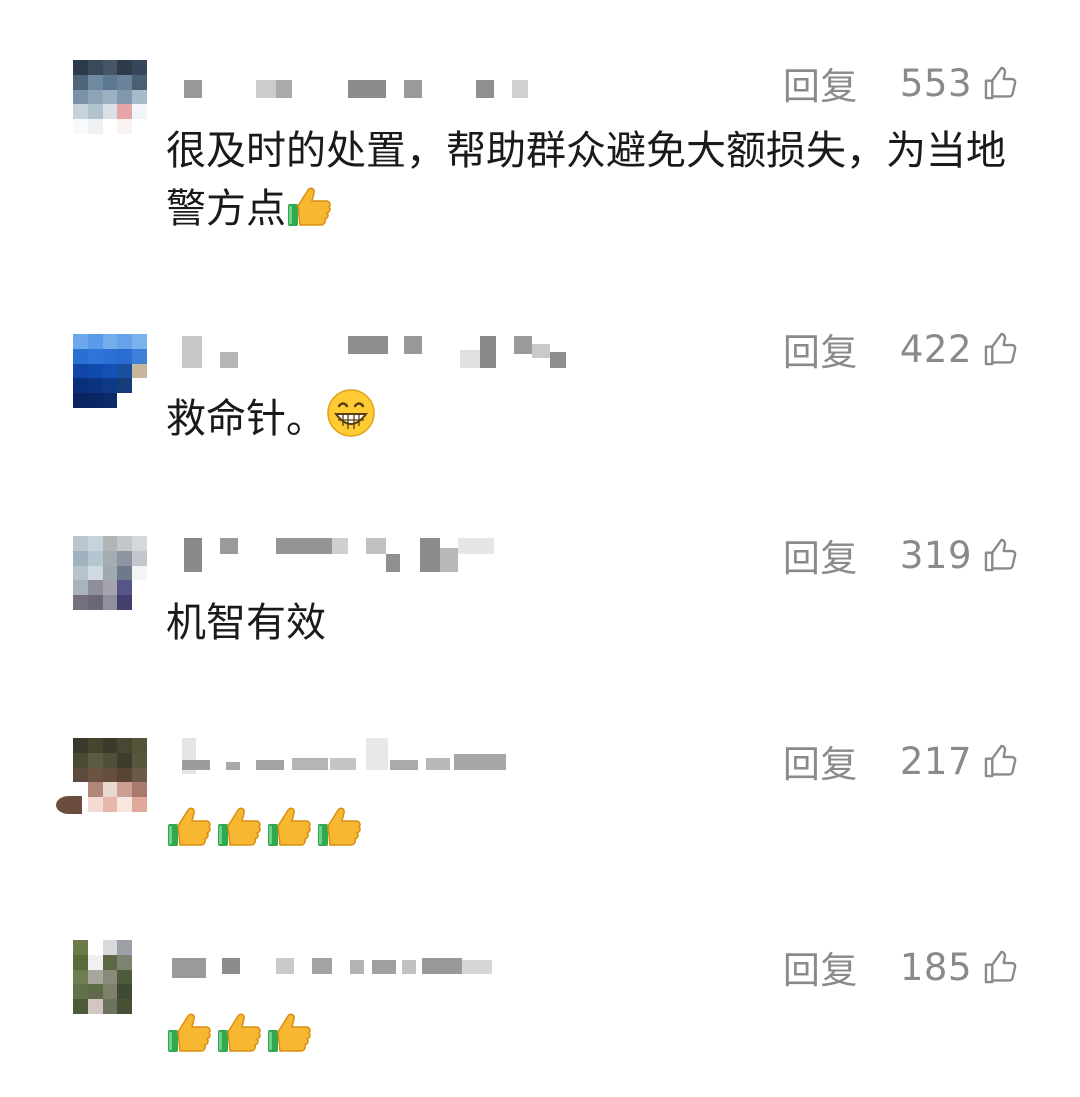  Describe the element at coordinates (69, 805) in the screenshot. I see `avatar-pointer` at that location.